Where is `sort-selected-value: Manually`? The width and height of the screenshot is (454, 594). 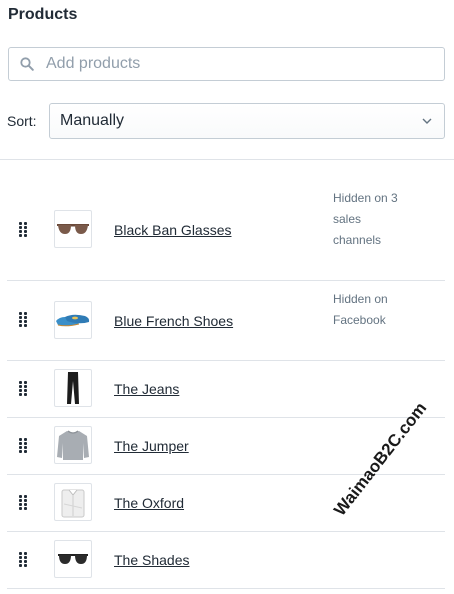
sort-selected-value: Manually is located at coordinates (92, 120).